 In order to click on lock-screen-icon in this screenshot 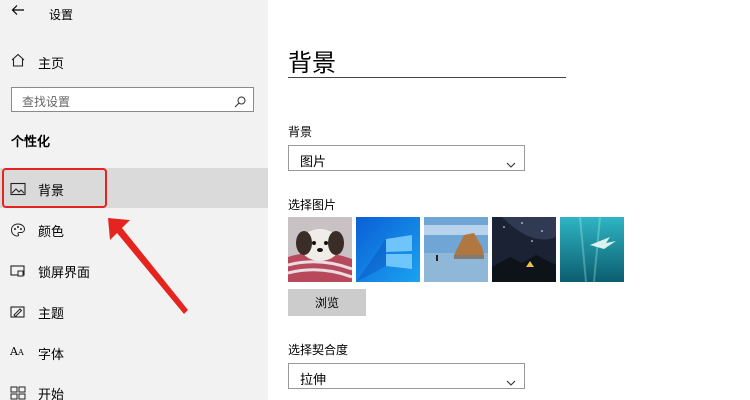, I will do `click(18, 270)`.